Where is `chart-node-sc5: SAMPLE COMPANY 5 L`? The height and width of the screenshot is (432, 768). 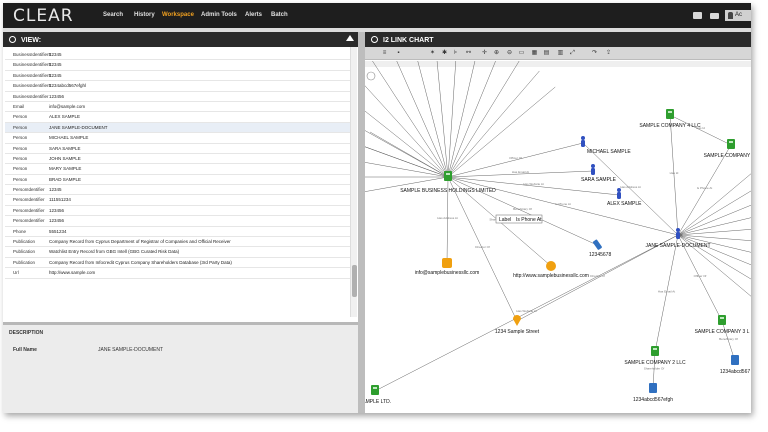
chart-node-sc5: SAMPLE COMPANY 5 L is located at coordinates (727, 149).